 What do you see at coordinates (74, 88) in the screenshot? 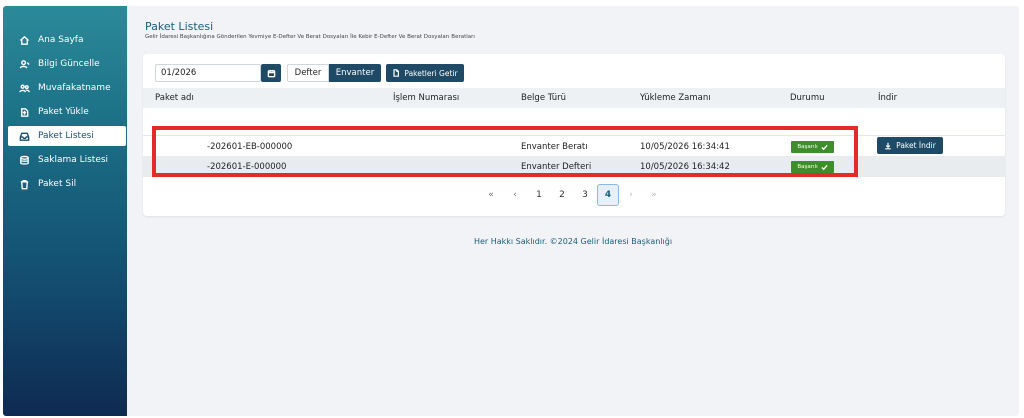
I see `sidebar-item-label: Muvafakatname` at bounding box center [74, 88].